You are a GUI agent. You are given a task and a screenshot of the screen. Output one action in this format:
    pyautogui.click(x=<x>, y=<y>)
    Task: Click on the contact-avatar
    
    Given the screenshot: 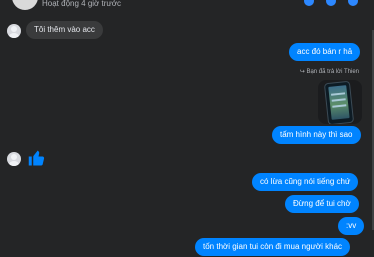 What is the action you would take?
    pyautogui.click(x=25, y=5)
    